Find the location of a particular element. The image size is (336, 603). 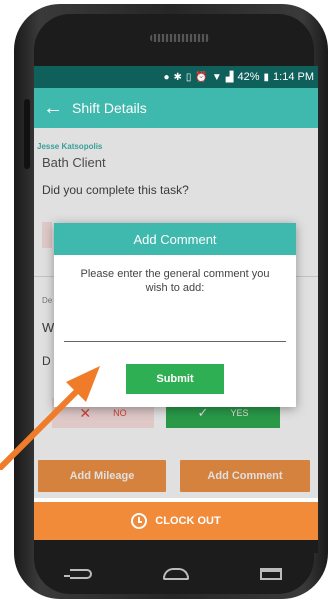

location-icon: ● is located at coordinates (166, 77).